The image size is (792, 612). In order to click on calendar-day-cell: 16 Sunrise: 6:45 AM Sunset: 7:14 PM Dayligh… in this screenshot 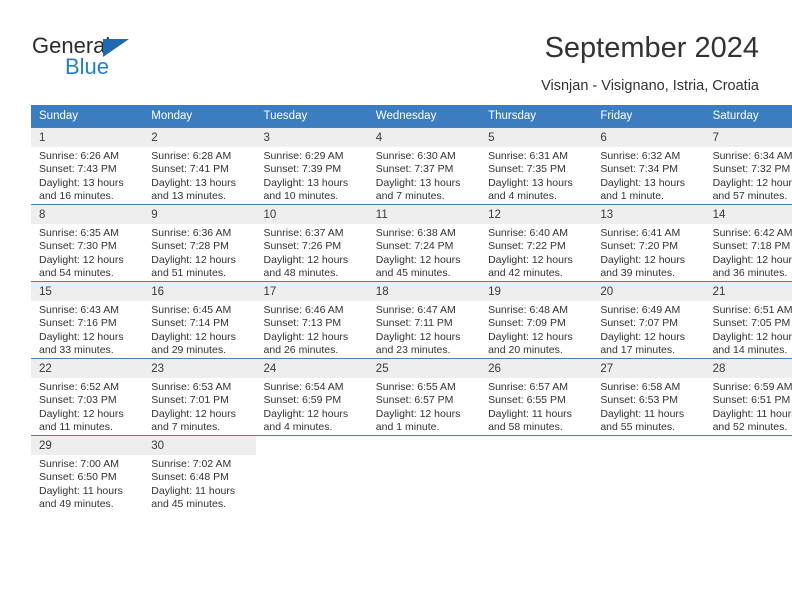, I will do `click(199, 320)`.